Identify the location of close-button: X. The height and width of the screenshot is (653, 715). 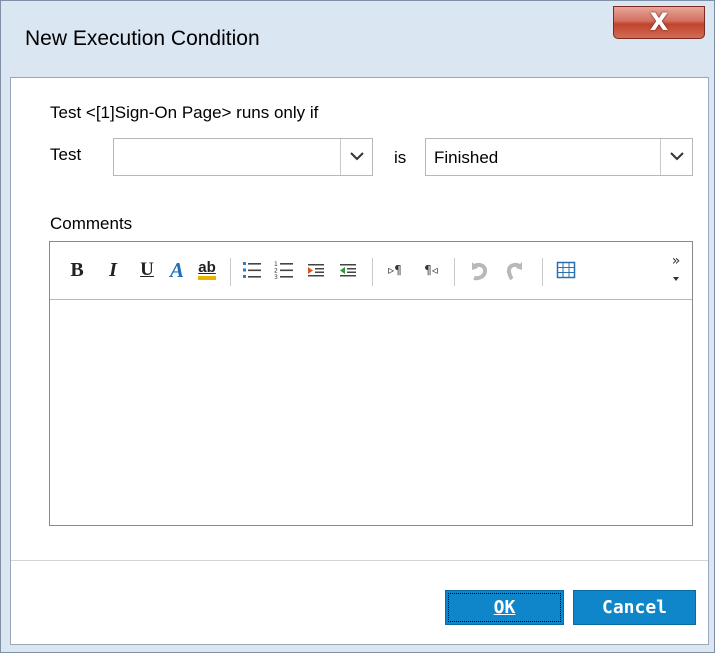
(659, 22).